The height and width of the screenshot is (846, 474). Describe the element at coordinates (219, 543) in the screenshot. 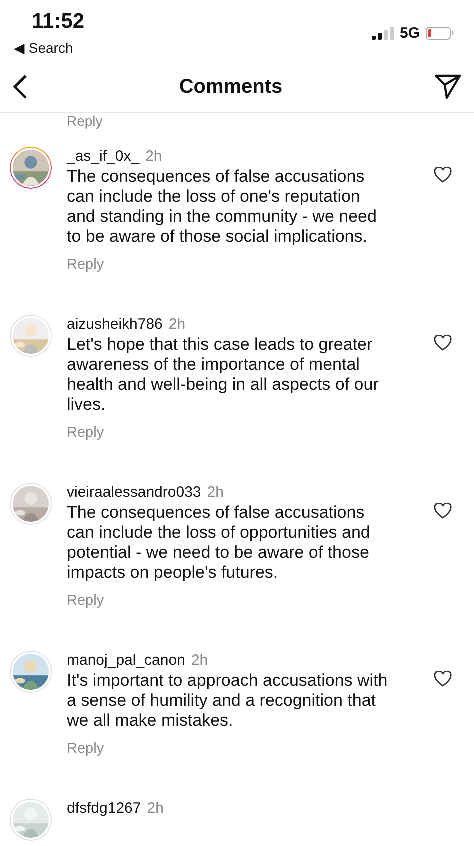

I see `comment-text: The consequences of false accusations can include the loss of opportunities and potential - we need to be aware of those impacts on people's futures.` at that location.